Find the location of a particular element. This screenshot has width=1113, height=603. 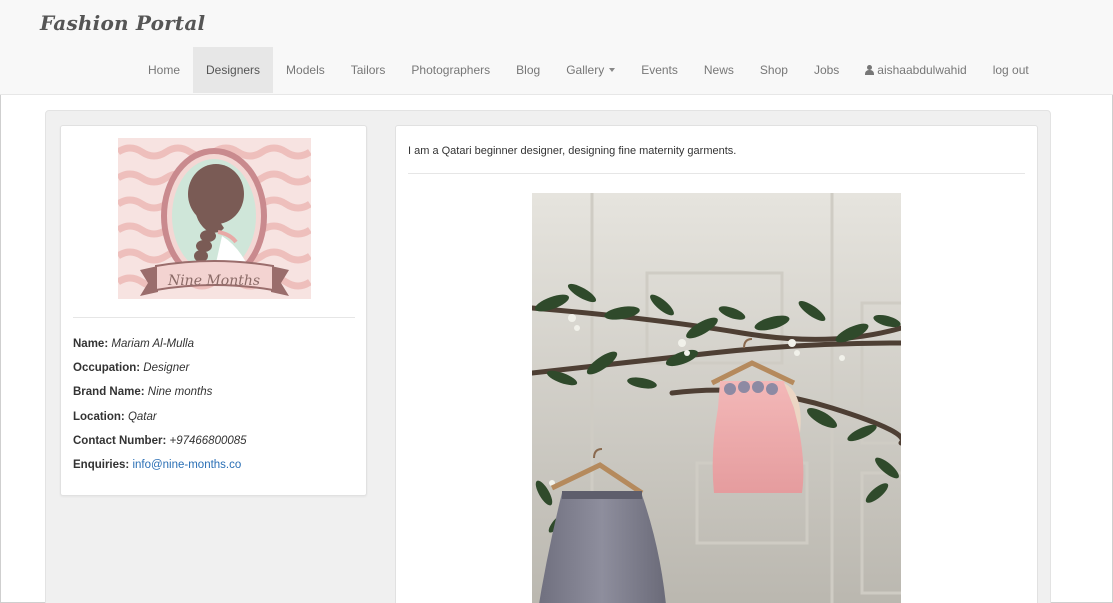

logo-text: Nine Months is located at coordinates (213, 281).